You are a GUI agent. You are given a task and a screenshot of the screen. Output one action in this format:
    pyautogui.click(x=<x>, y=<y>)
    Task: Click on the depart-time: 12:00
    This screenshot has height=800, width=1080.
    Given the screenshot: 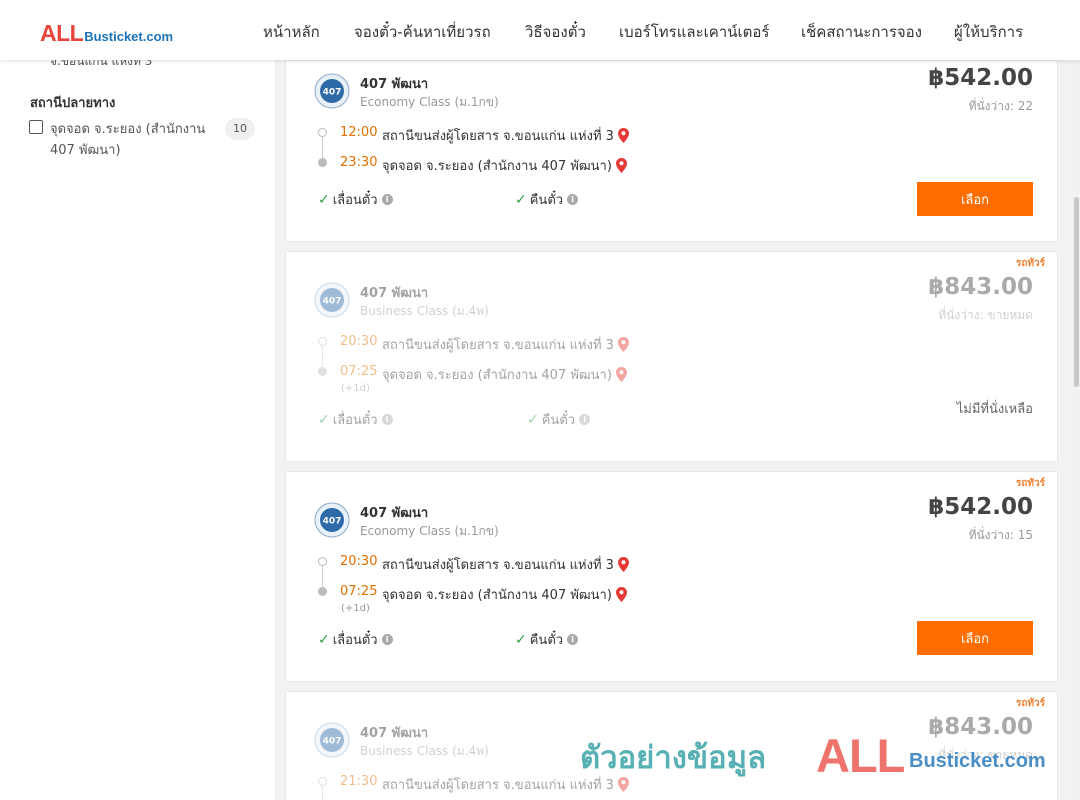 What is the action you would take?
    pyautogui.click(x=359, y=132)
    